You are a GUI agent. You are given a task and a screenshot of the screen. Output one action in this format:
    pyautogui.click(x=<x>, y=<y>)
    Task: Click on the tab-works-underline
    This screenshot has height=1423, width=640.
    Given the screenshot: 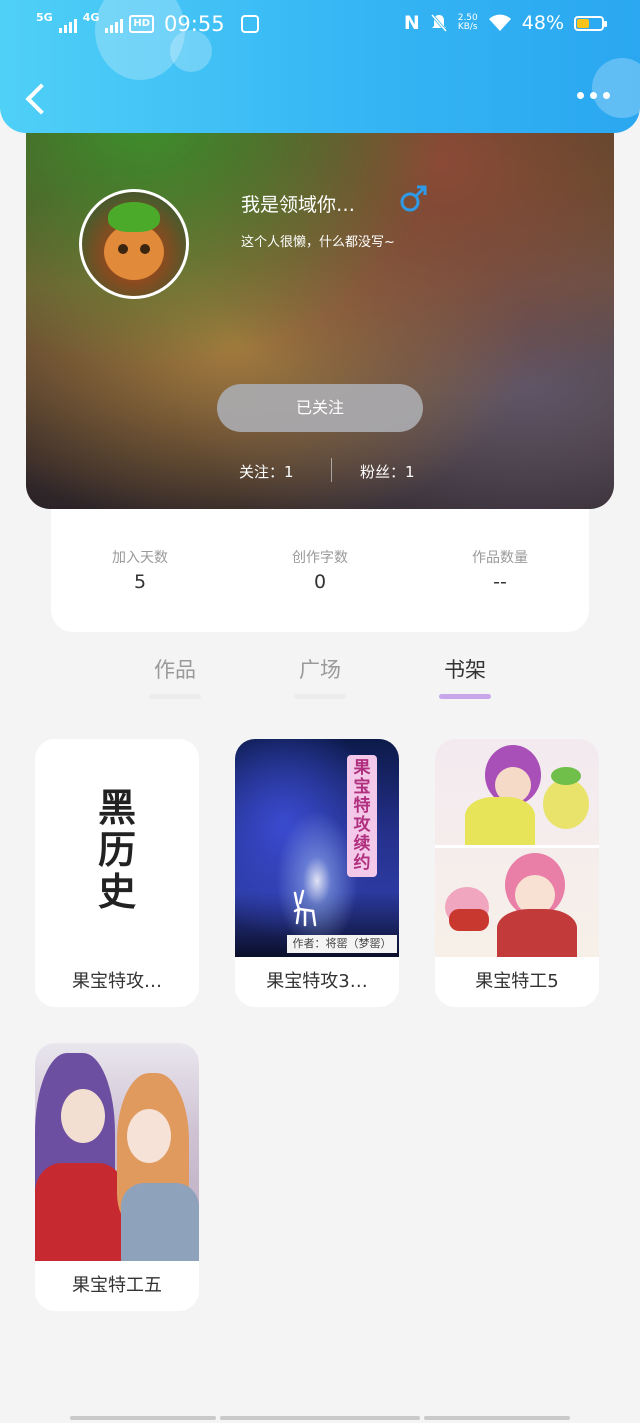 What is the action you would take?
    pyautogui.click(x=175, y=696)
    